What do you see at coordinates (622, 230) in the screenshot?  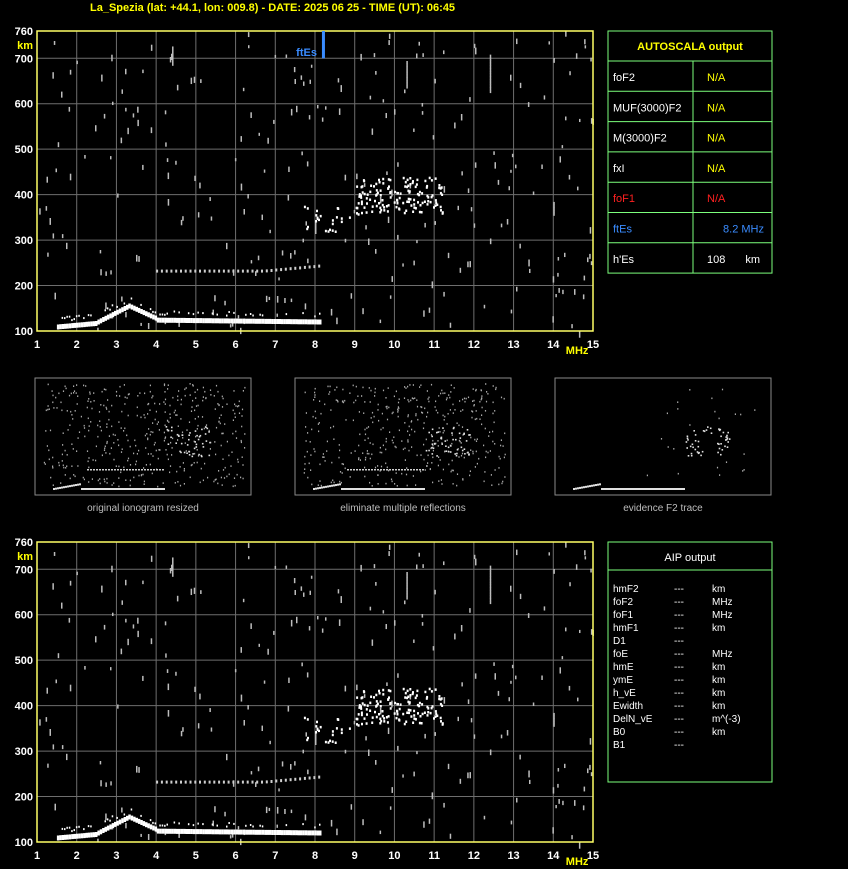 I see `autoscala-param-label: ftEs` at bounding box center [622, 230].